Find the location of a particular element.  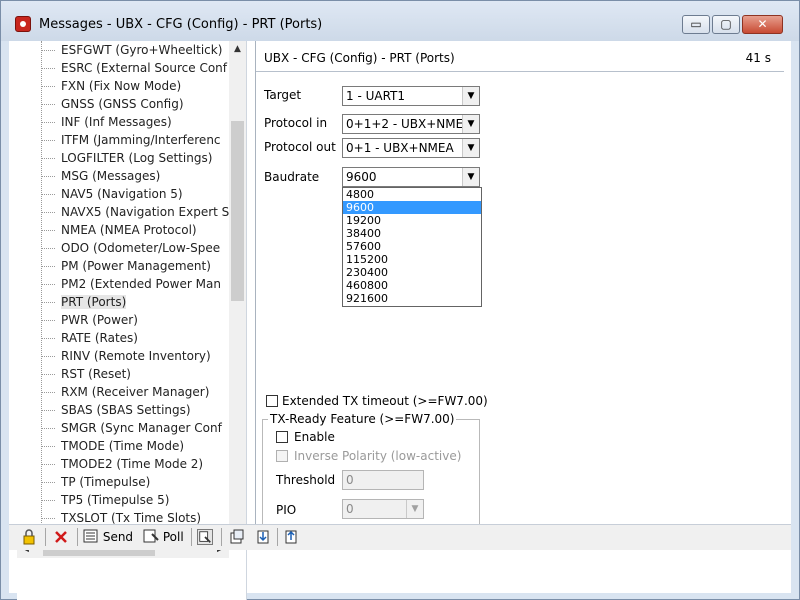

tree-item: TMODE2 (Time Mode 2) is located at coordinates (122, 464).